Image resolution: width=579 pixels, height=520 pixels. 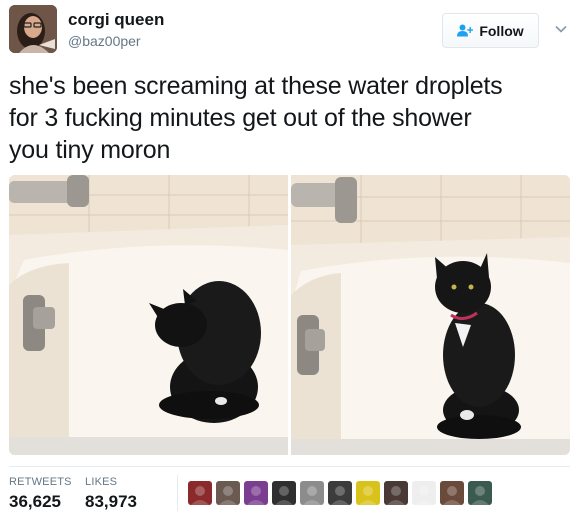 I want to click on tweet-text-line: you tiny moron, so click(x=90, y=150).